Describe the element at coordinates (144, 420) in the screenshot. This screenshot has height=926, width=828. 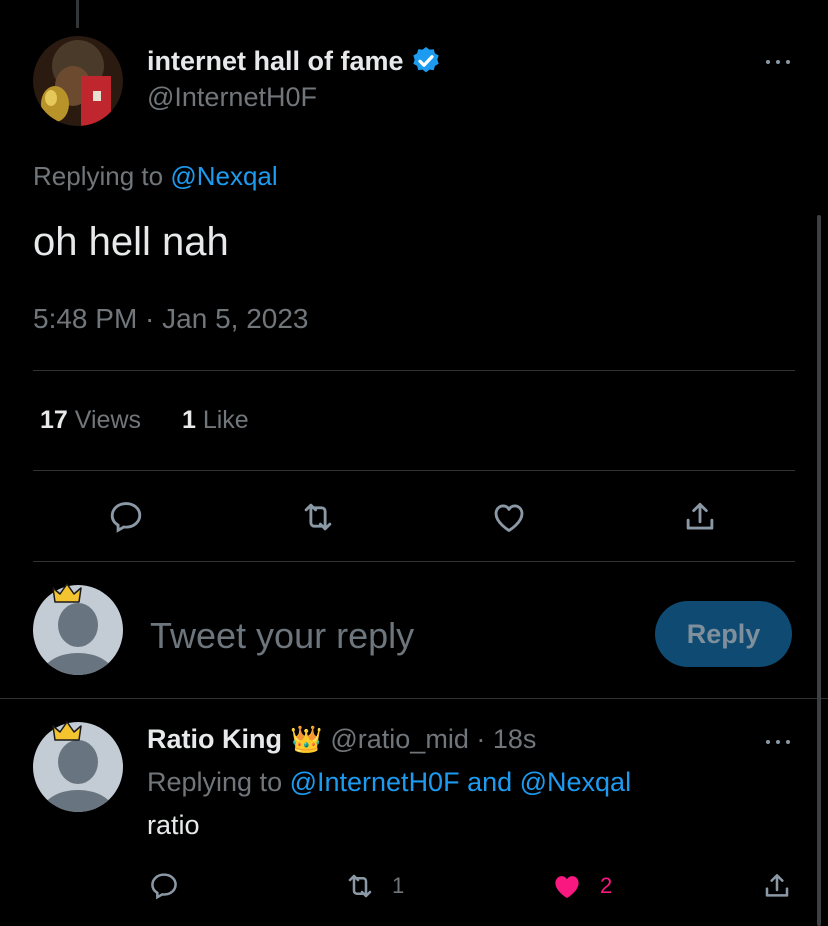
I see `tweet-stats: 17 Views 1 Like` at that location.